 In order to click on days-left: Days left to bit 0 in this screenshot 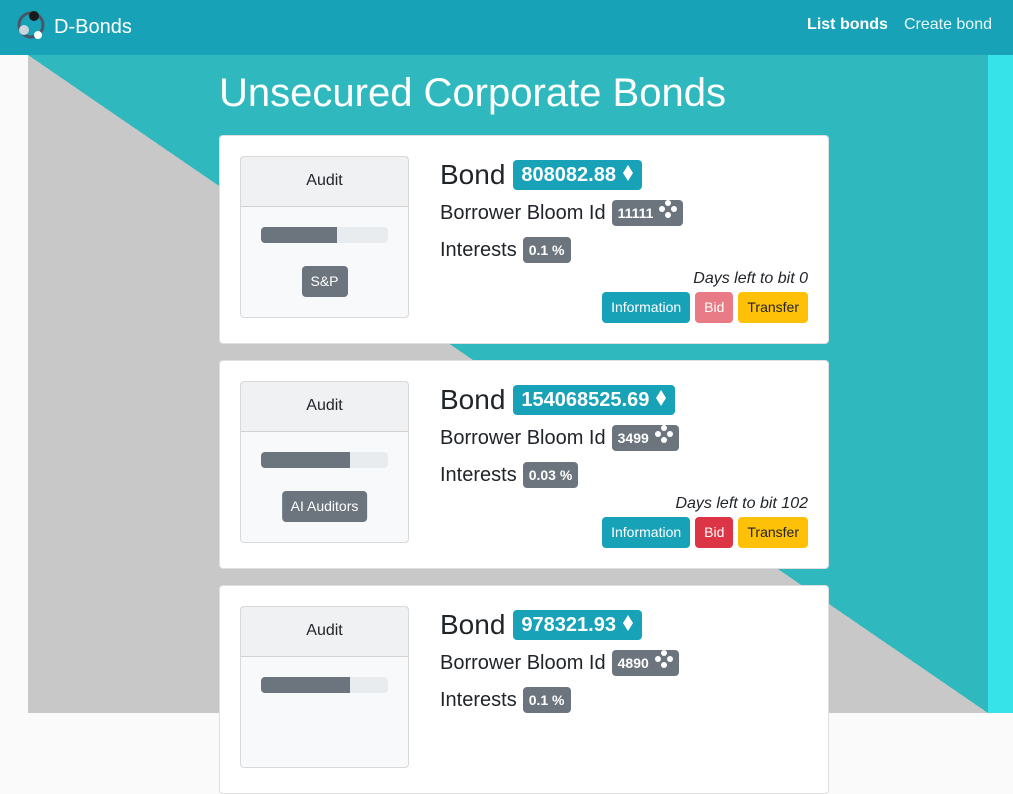, I will do `click(750, 279)`.